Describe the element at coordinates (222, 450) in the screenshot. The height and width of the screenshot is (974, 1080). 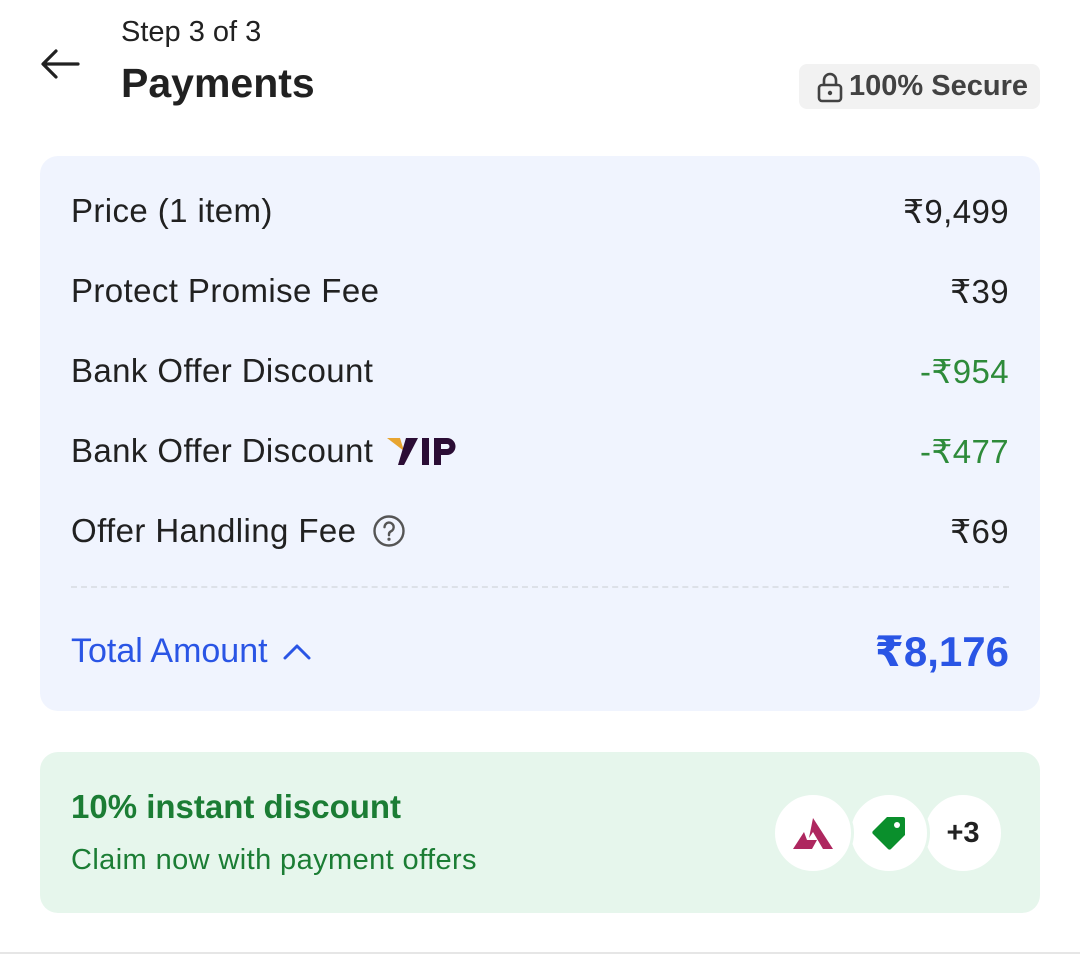
I see `vip-discount-label: Bank Offer Discount` at that location.